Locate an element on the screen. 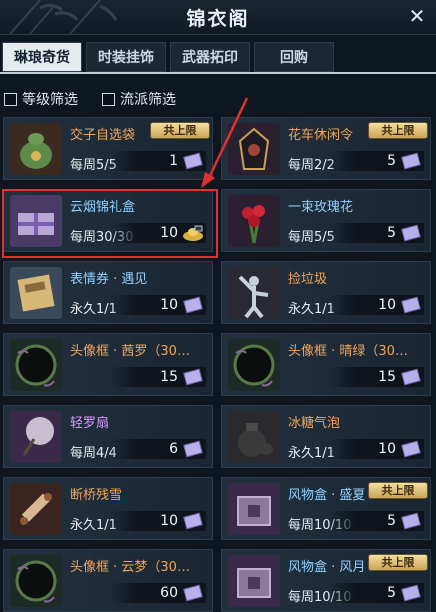  close-icon: ✕ is located at coordinates (417, 16).